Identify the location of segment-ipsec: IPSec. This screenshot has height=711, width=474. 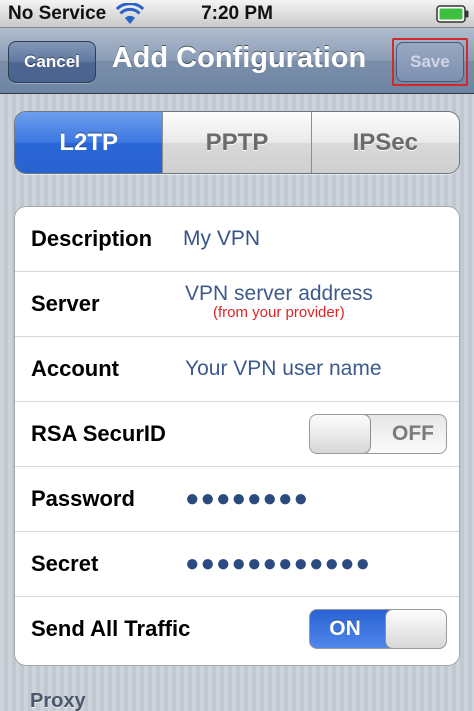
(384, 142).